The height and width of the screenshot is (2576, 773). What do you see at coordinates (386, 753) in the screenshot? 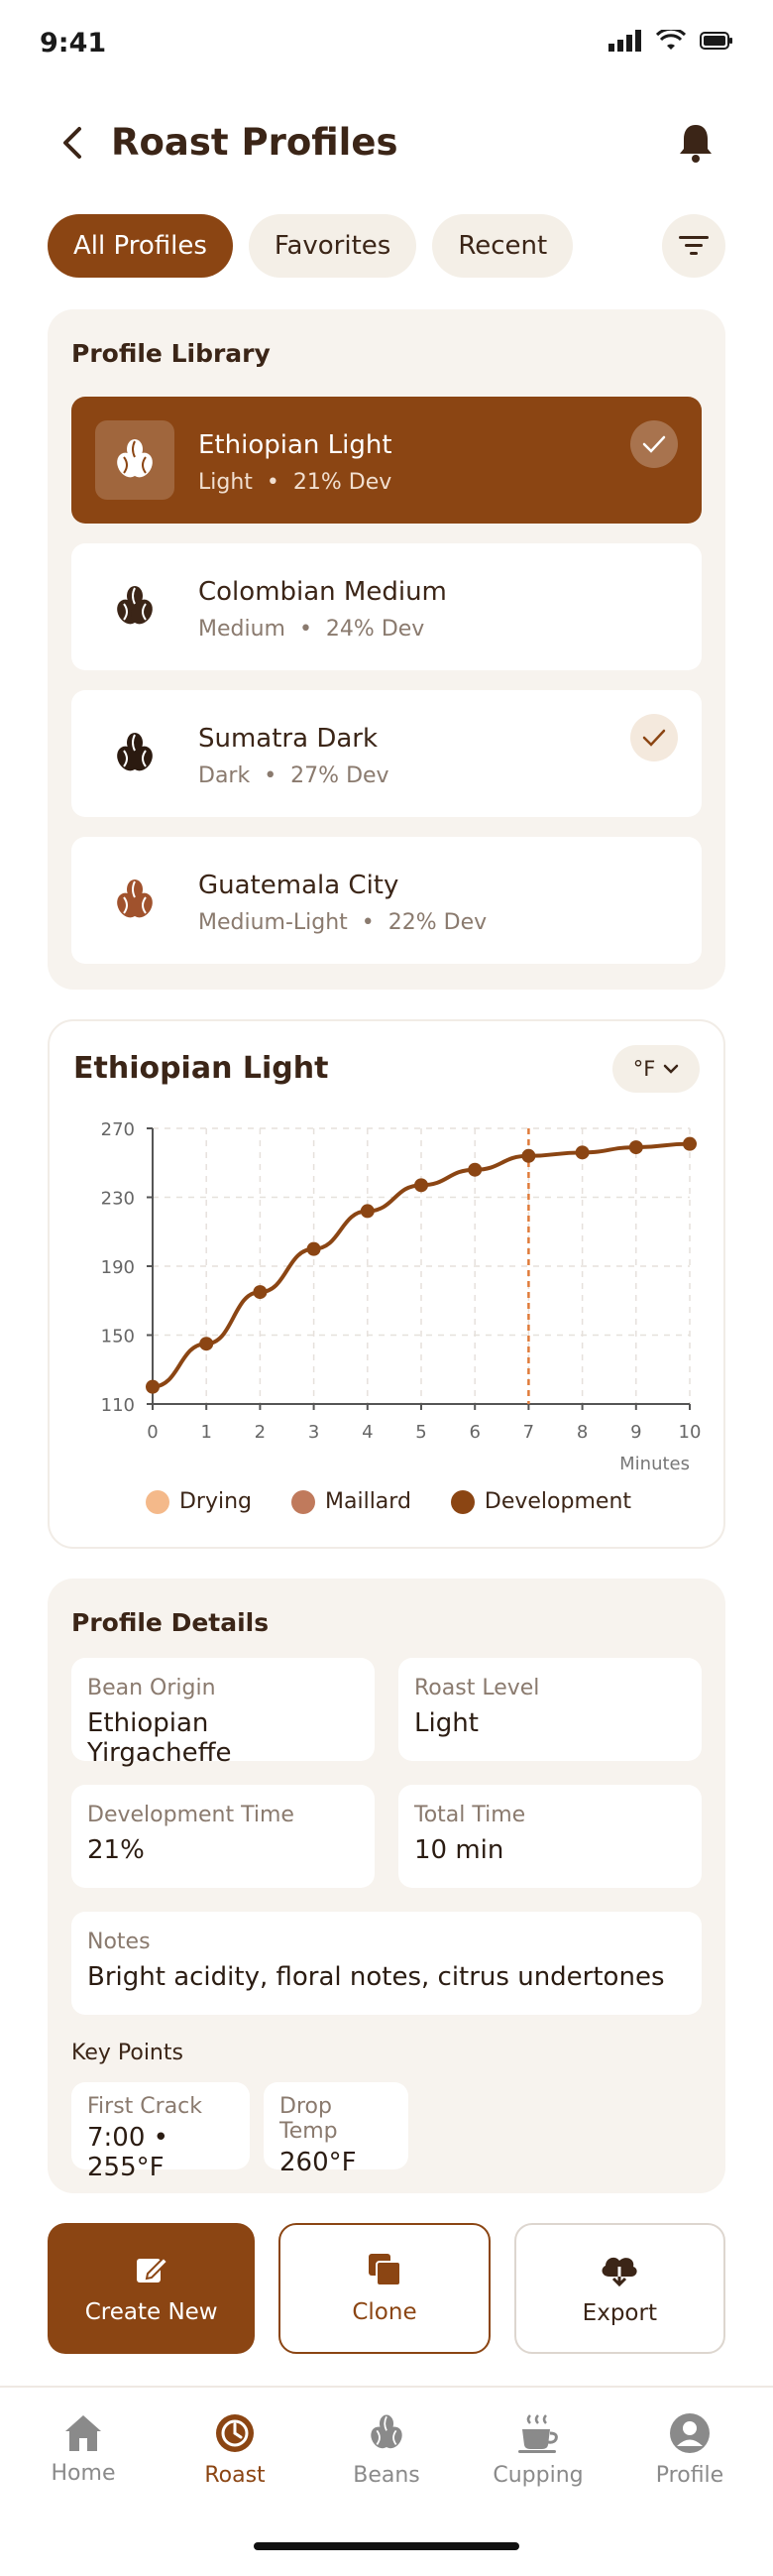
I see `profile-item-sumatra-dark: Sumatra Dark Dark • 27% Dev` at bounding box center [386, 753].